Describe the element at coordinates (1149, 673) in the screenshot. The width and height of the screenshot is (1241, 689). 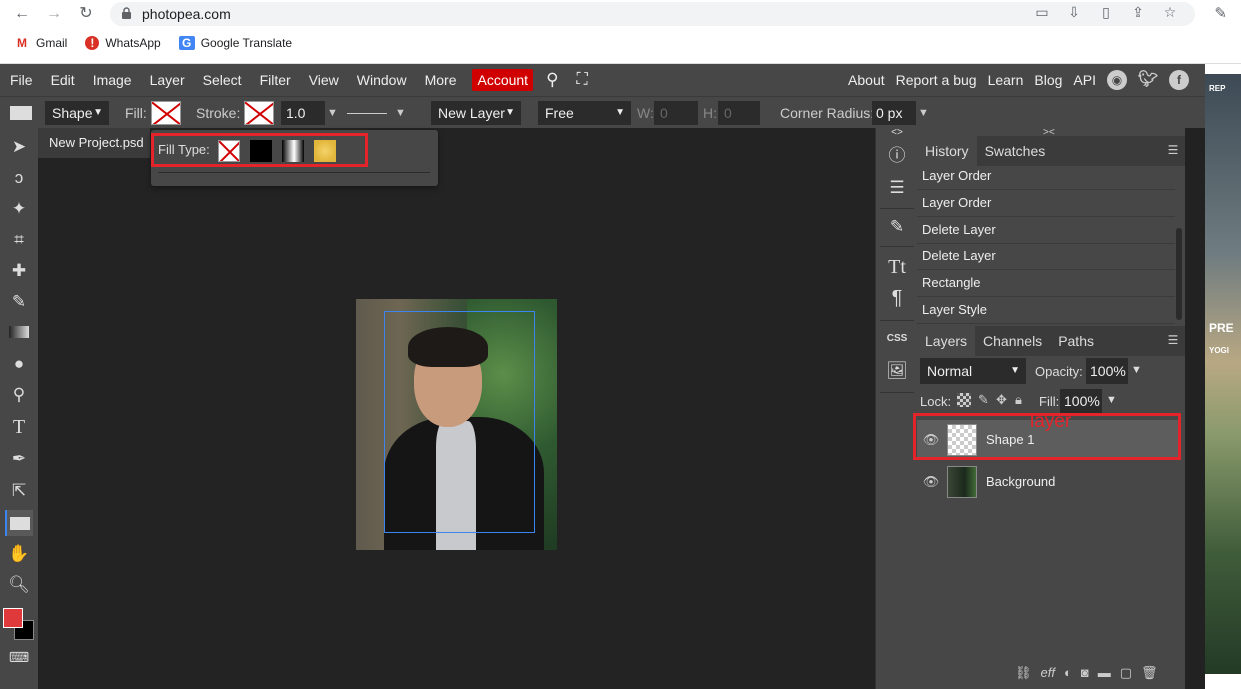
I see `delete-layer-icon: 🗑︎` at that location.